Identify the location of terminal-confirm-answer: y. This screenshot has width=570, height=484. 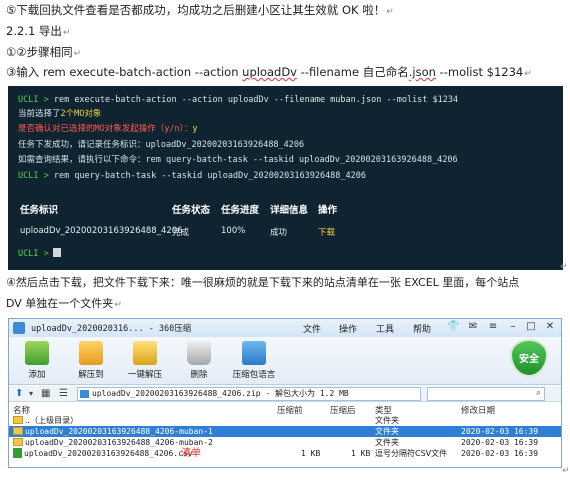
(195, 129).